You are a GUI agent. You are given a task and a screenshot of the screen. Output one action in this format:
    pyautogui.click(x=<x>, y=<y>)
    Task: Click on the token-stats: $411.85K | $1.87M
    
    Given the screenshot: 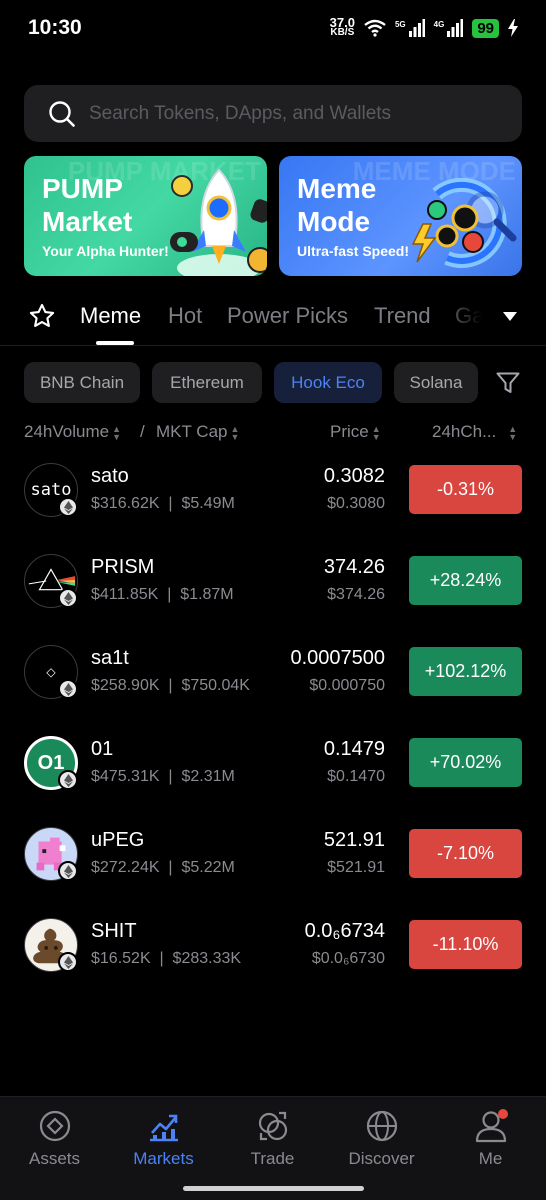 What is the action you would take?
    pyautogui.click(x=162, y=594)
    